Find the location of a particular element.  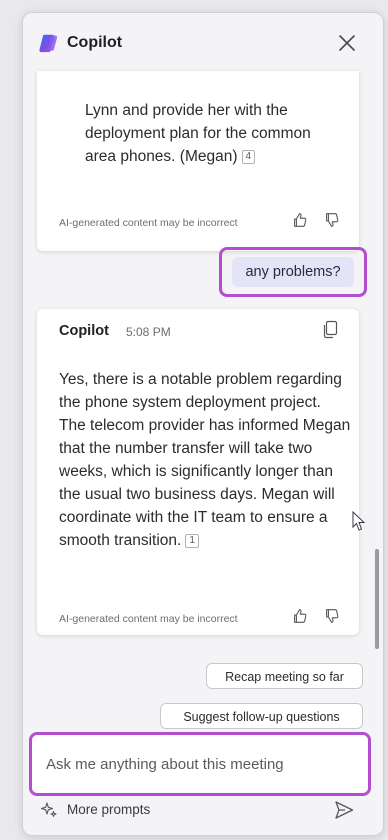

recap-meeting-chip: Recap meeting so far is located at coordinates (284, 676).